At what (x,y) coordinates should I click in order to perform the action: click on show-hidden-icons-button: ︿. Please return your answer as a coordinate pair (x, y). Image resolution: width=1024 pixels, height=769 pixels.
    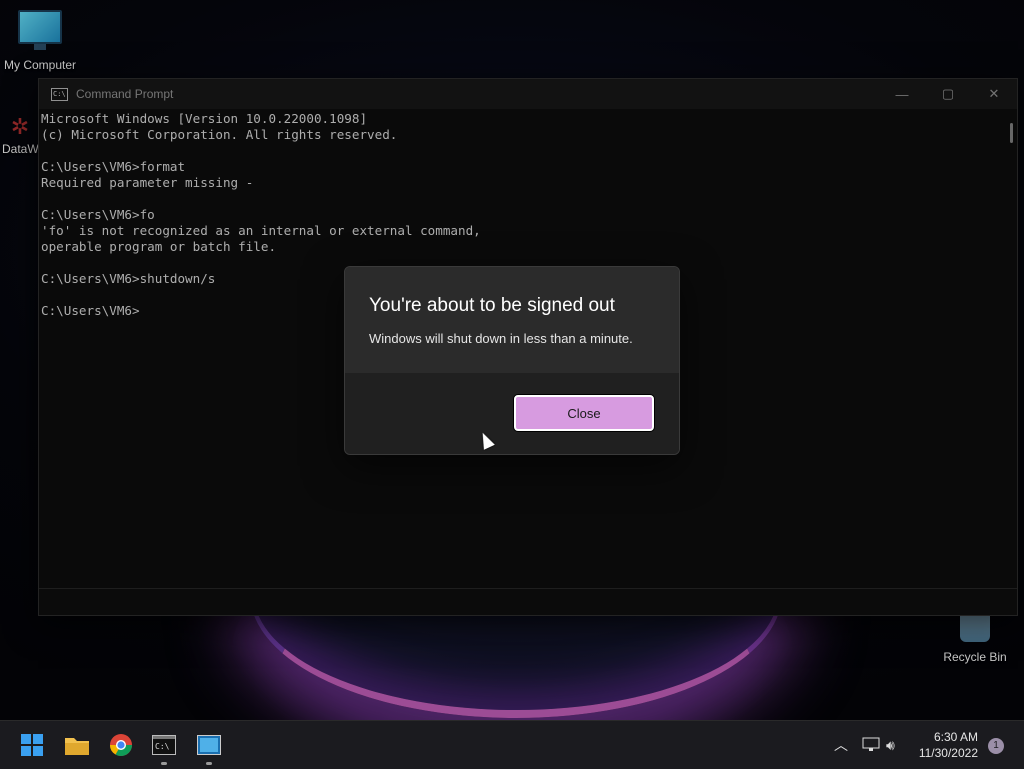
    Looking at the image, I should click on (841, 745).